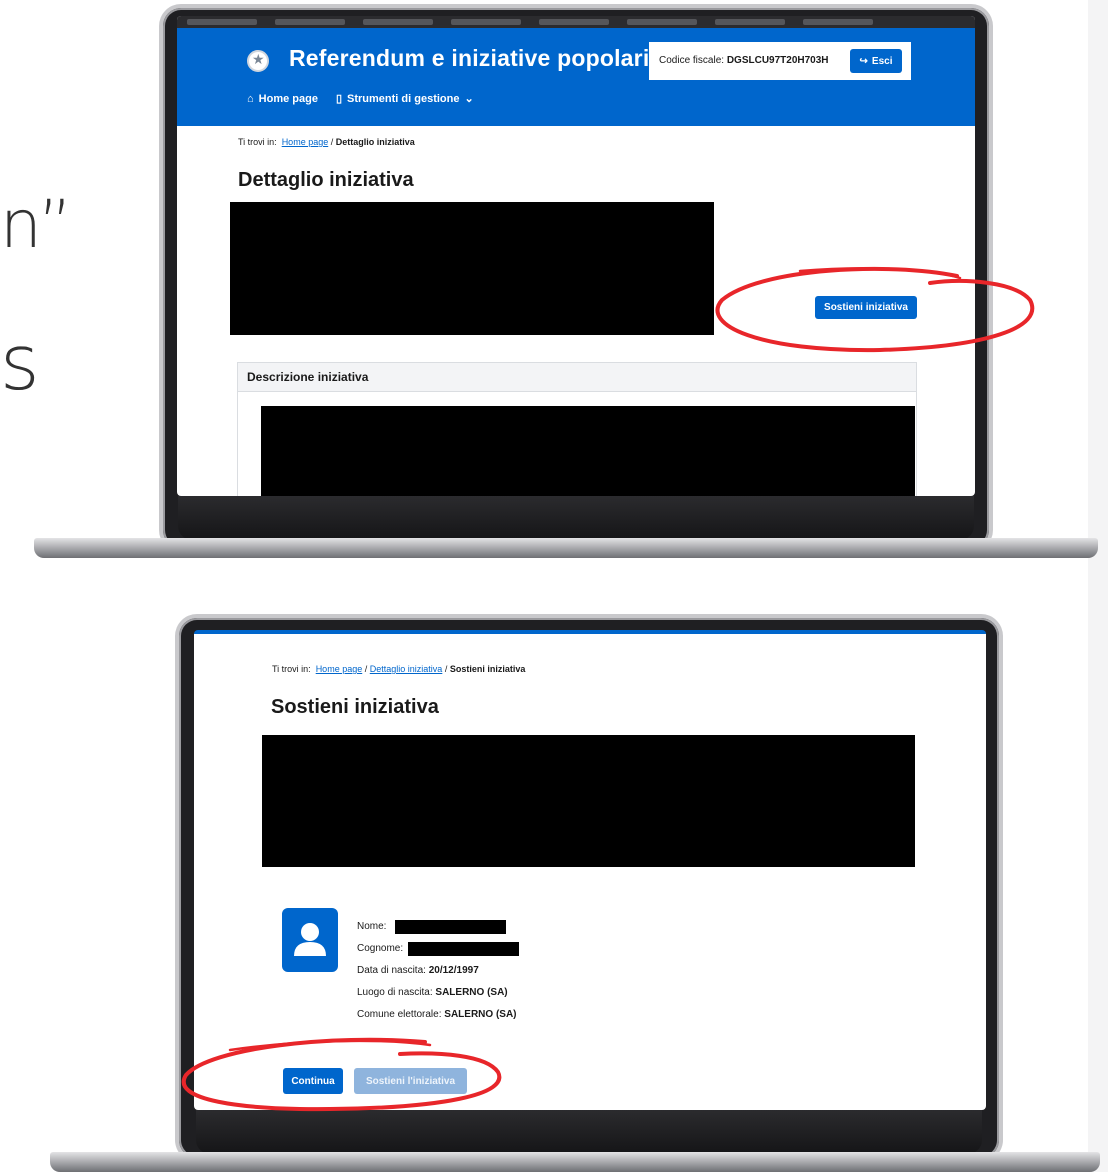 Image resolution: width=1108 pixels, height=1172 pixels. I want to click on cognome-label: Cognome:, so click(380, 948).